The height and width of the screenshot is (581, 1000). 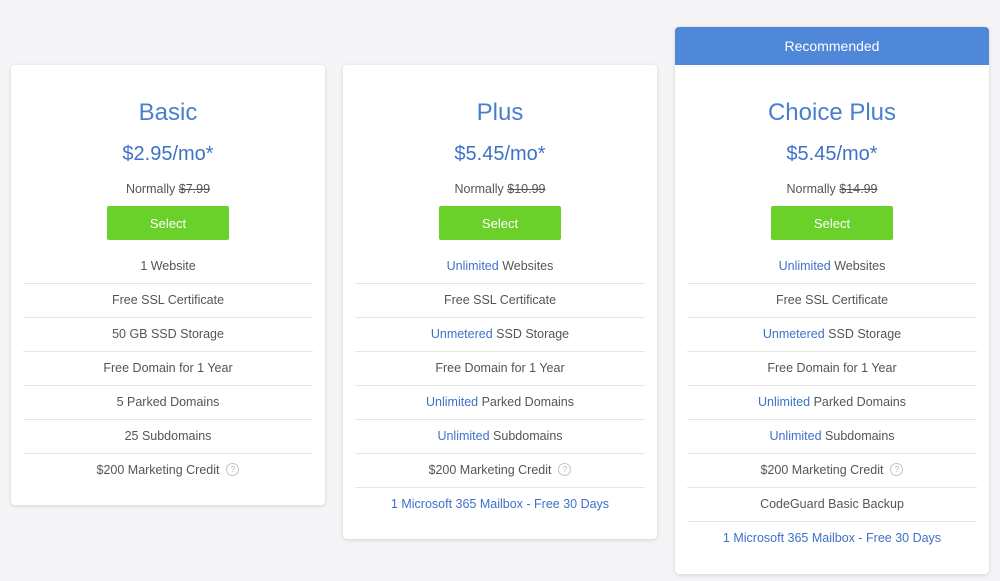 What do you see at coordinates (168, 335) in the screenshot?
I see `feature-storage: 50 GB SSD Storage` at bounding box center [168, 335].